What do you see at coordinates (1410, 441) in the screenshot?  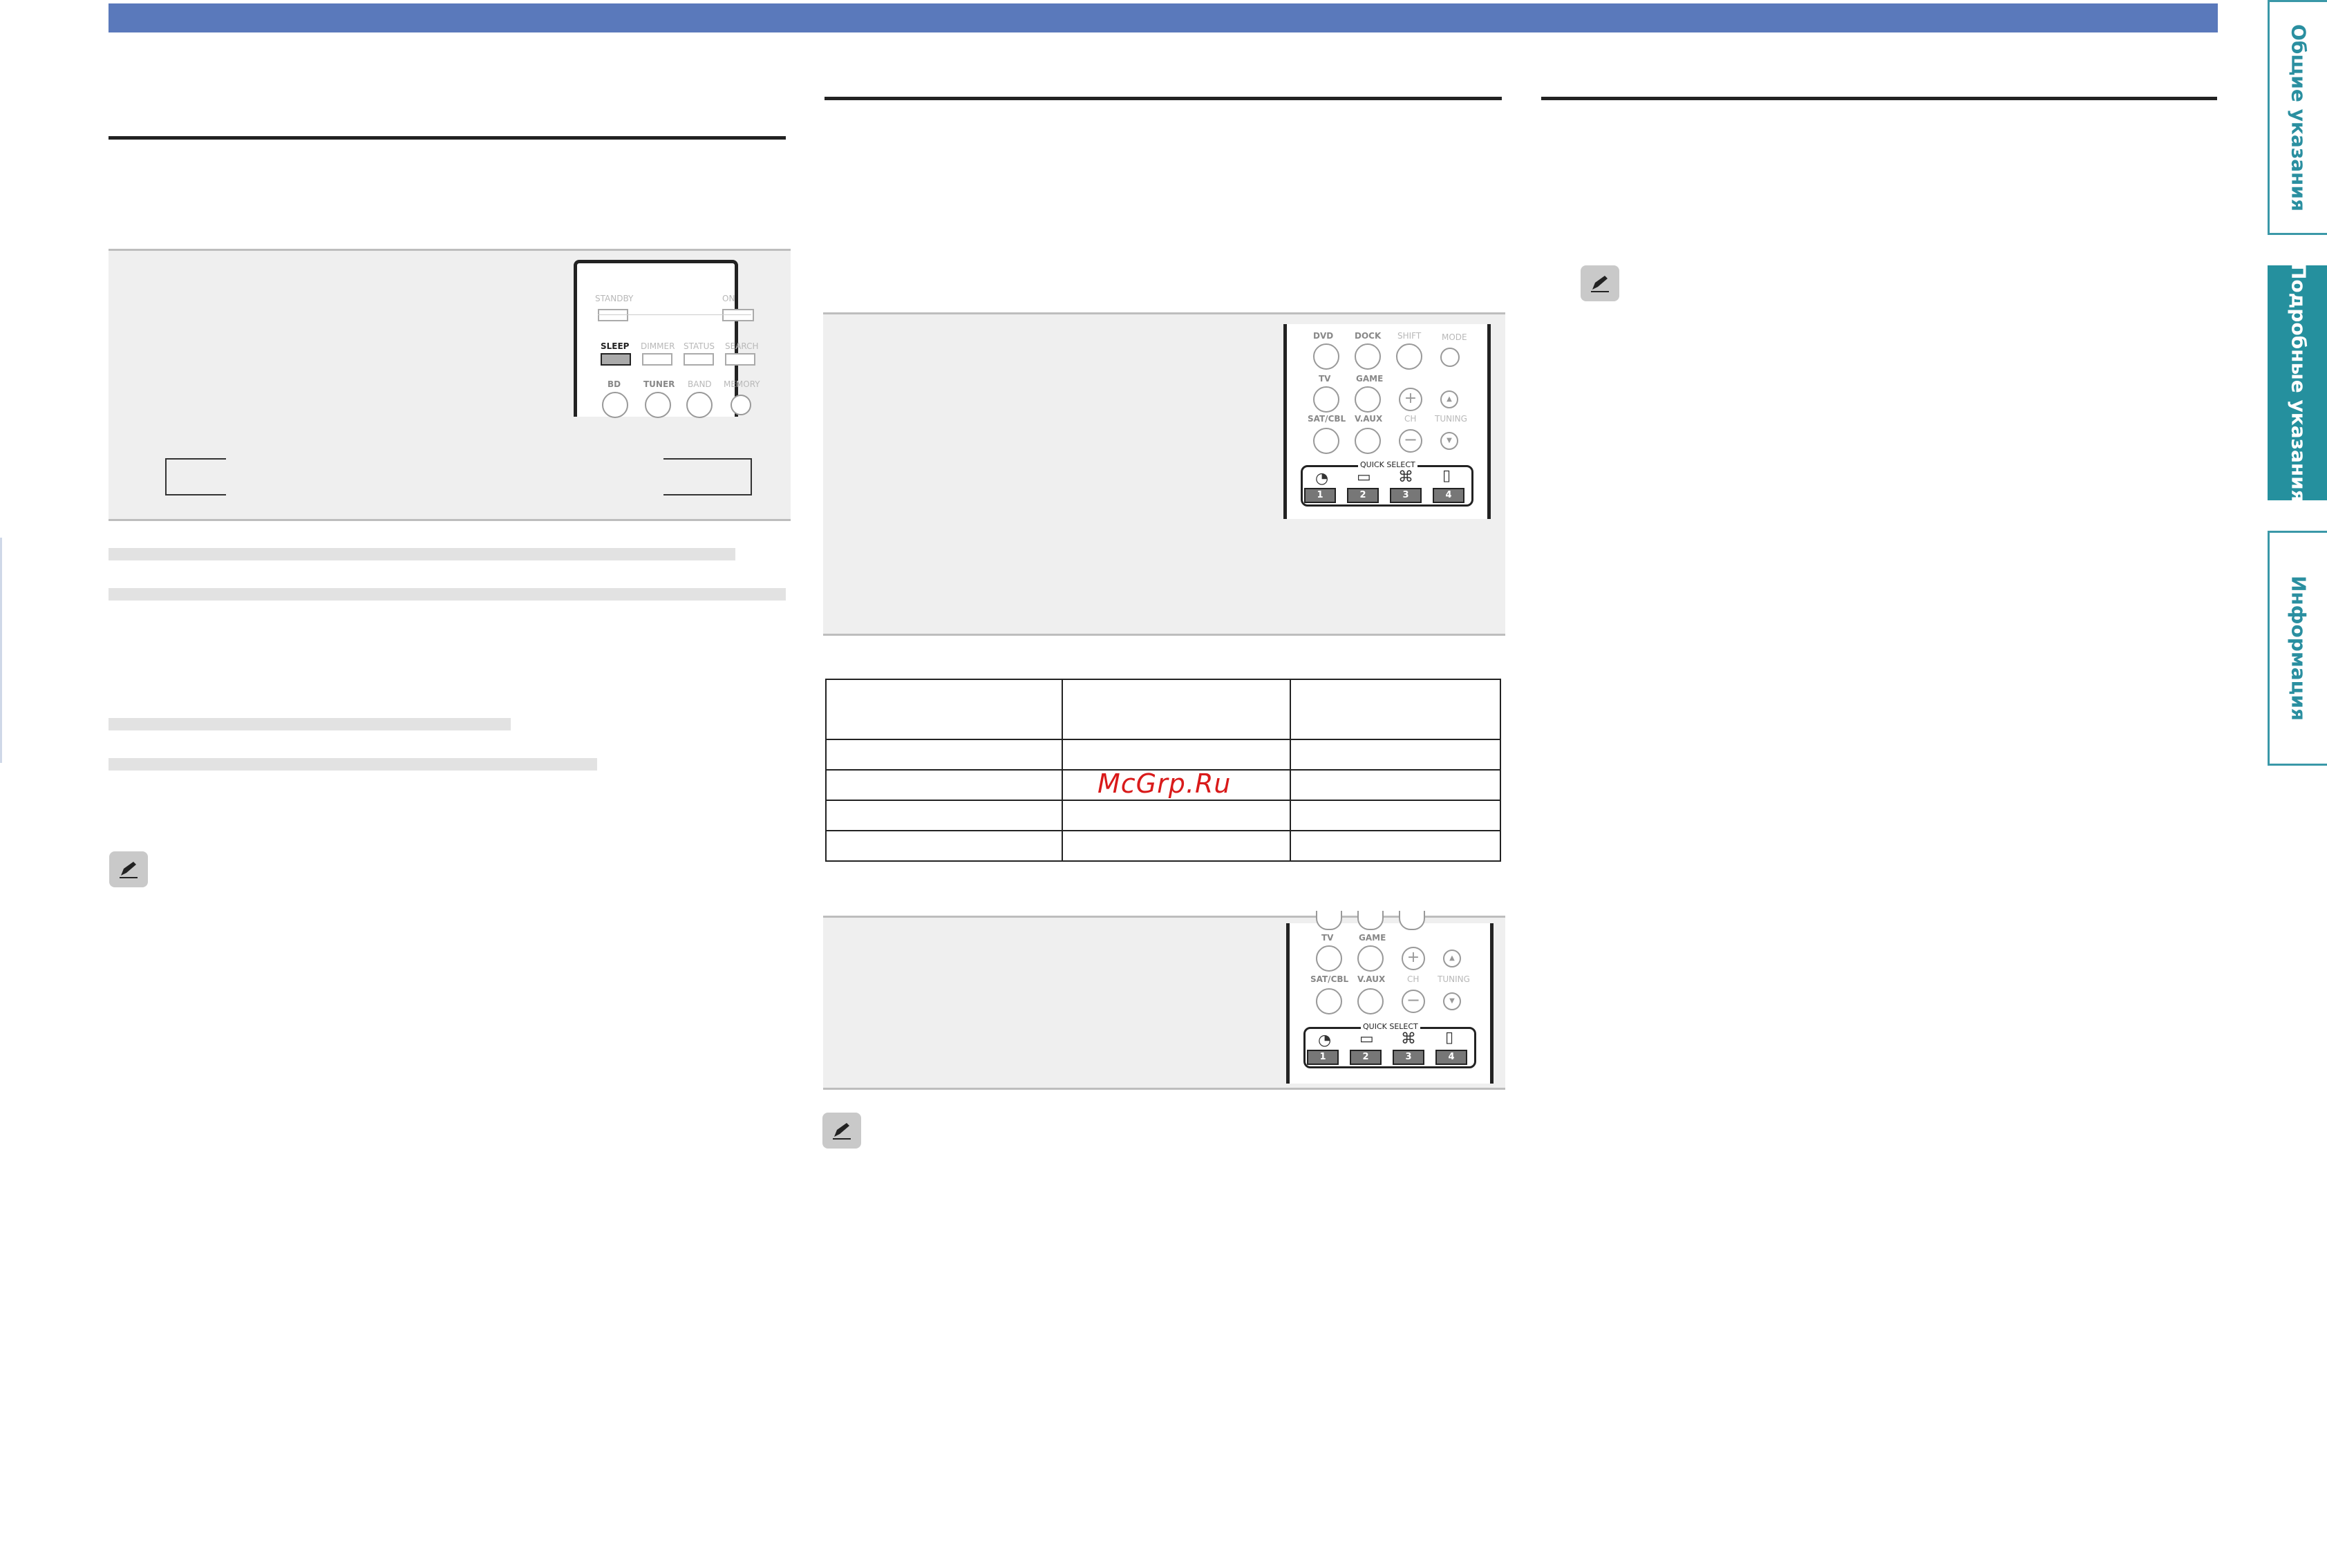 I see `minus-button: −` at bounding box center [1410, 441].